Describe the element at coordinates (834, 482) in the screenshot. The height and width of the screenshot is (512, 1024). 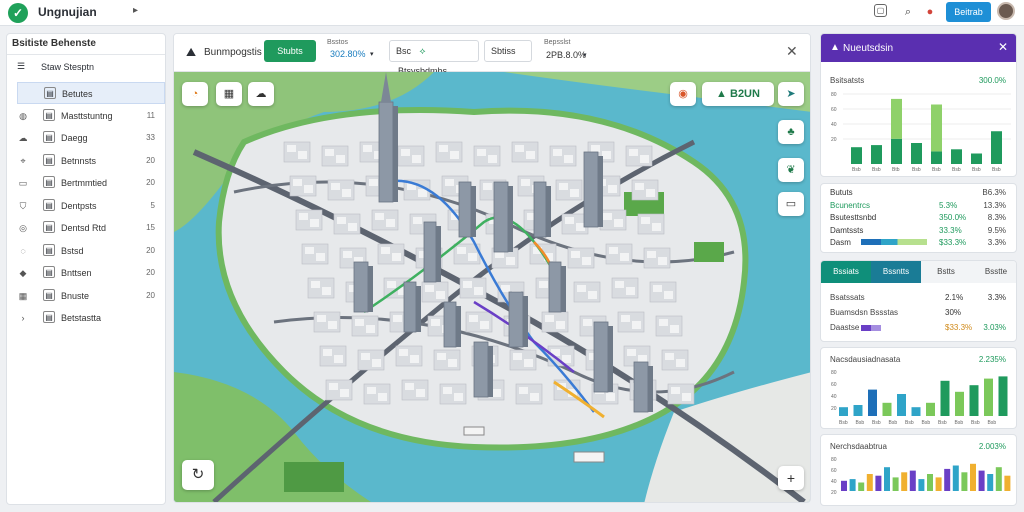
I see `y-tick-label: 40` at that location.